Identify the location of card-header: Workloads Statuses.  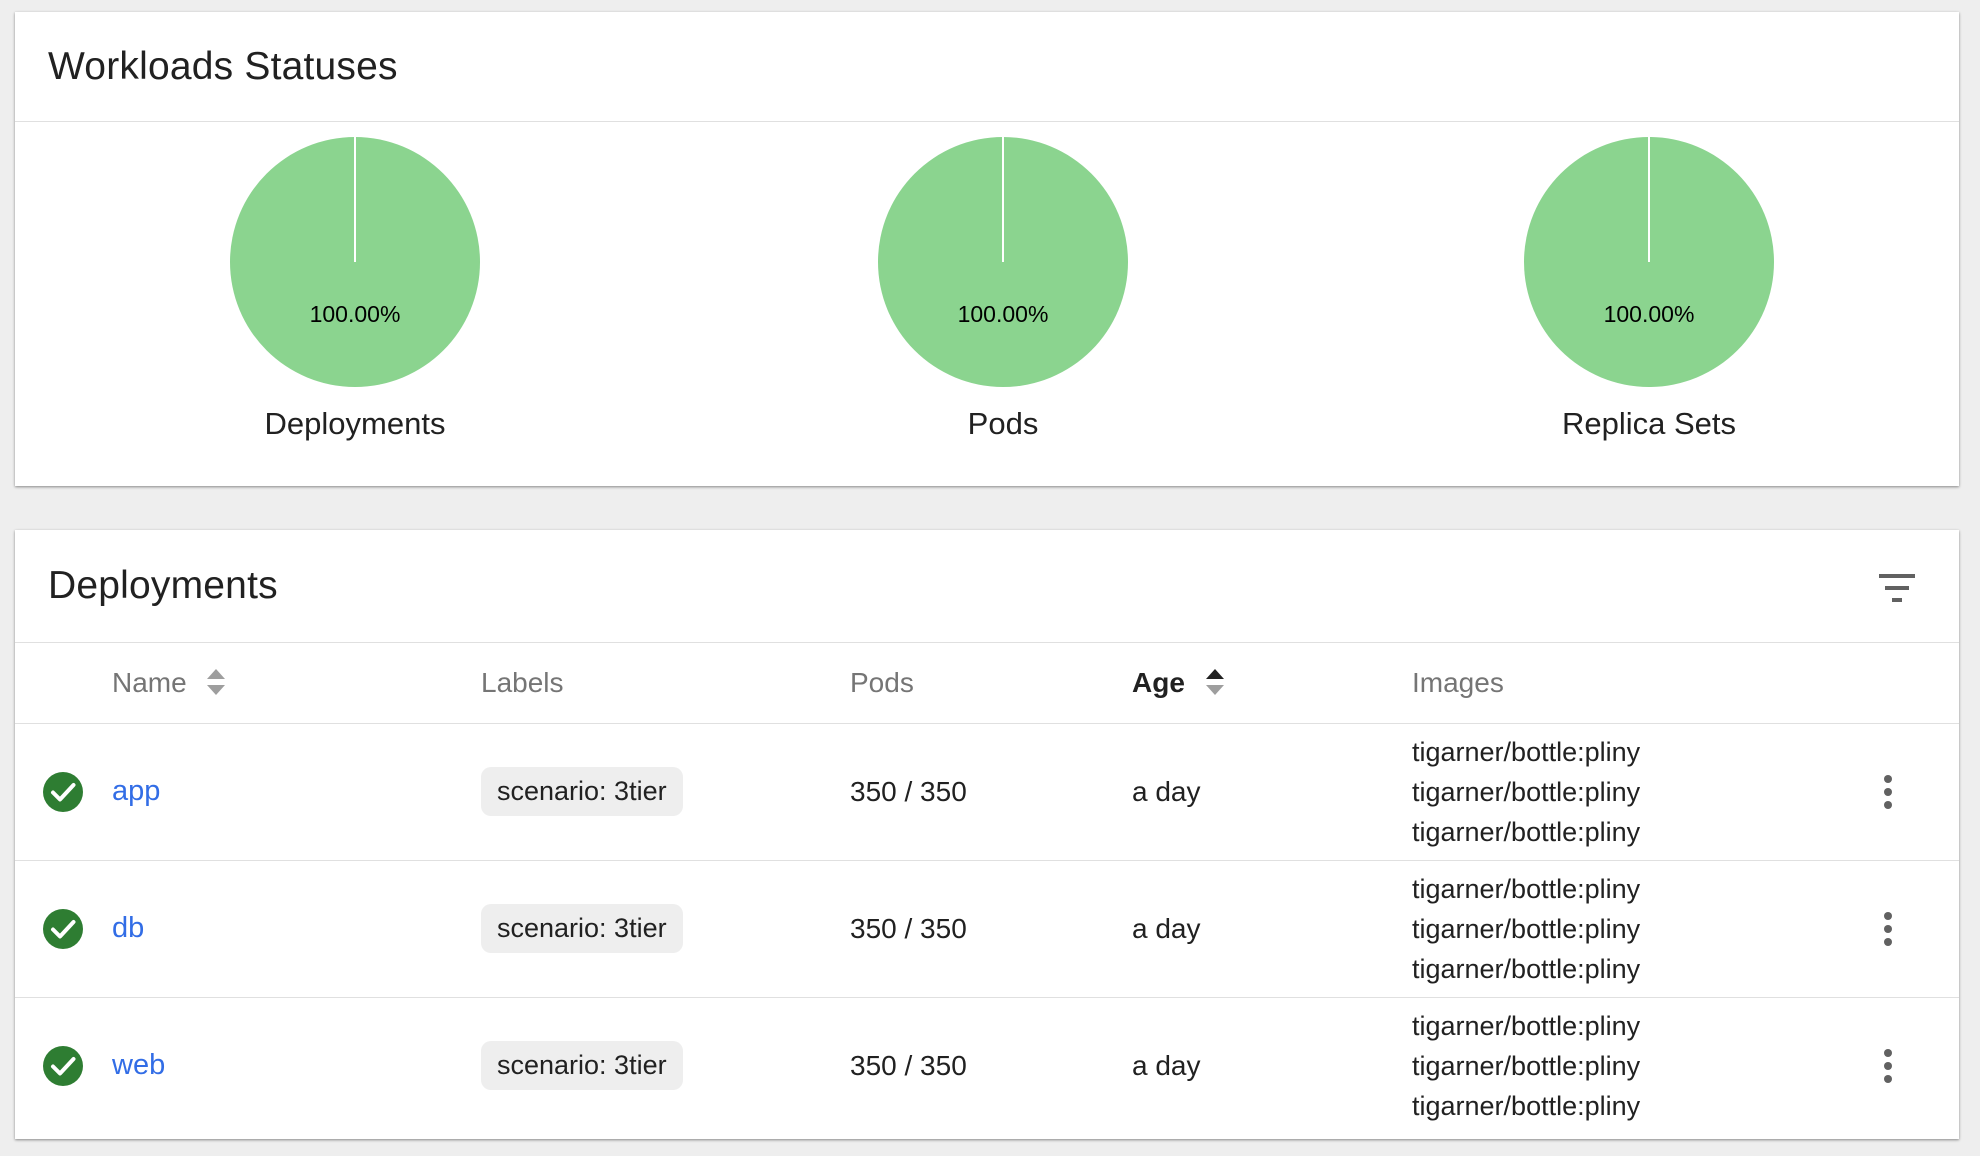
(987, 67).